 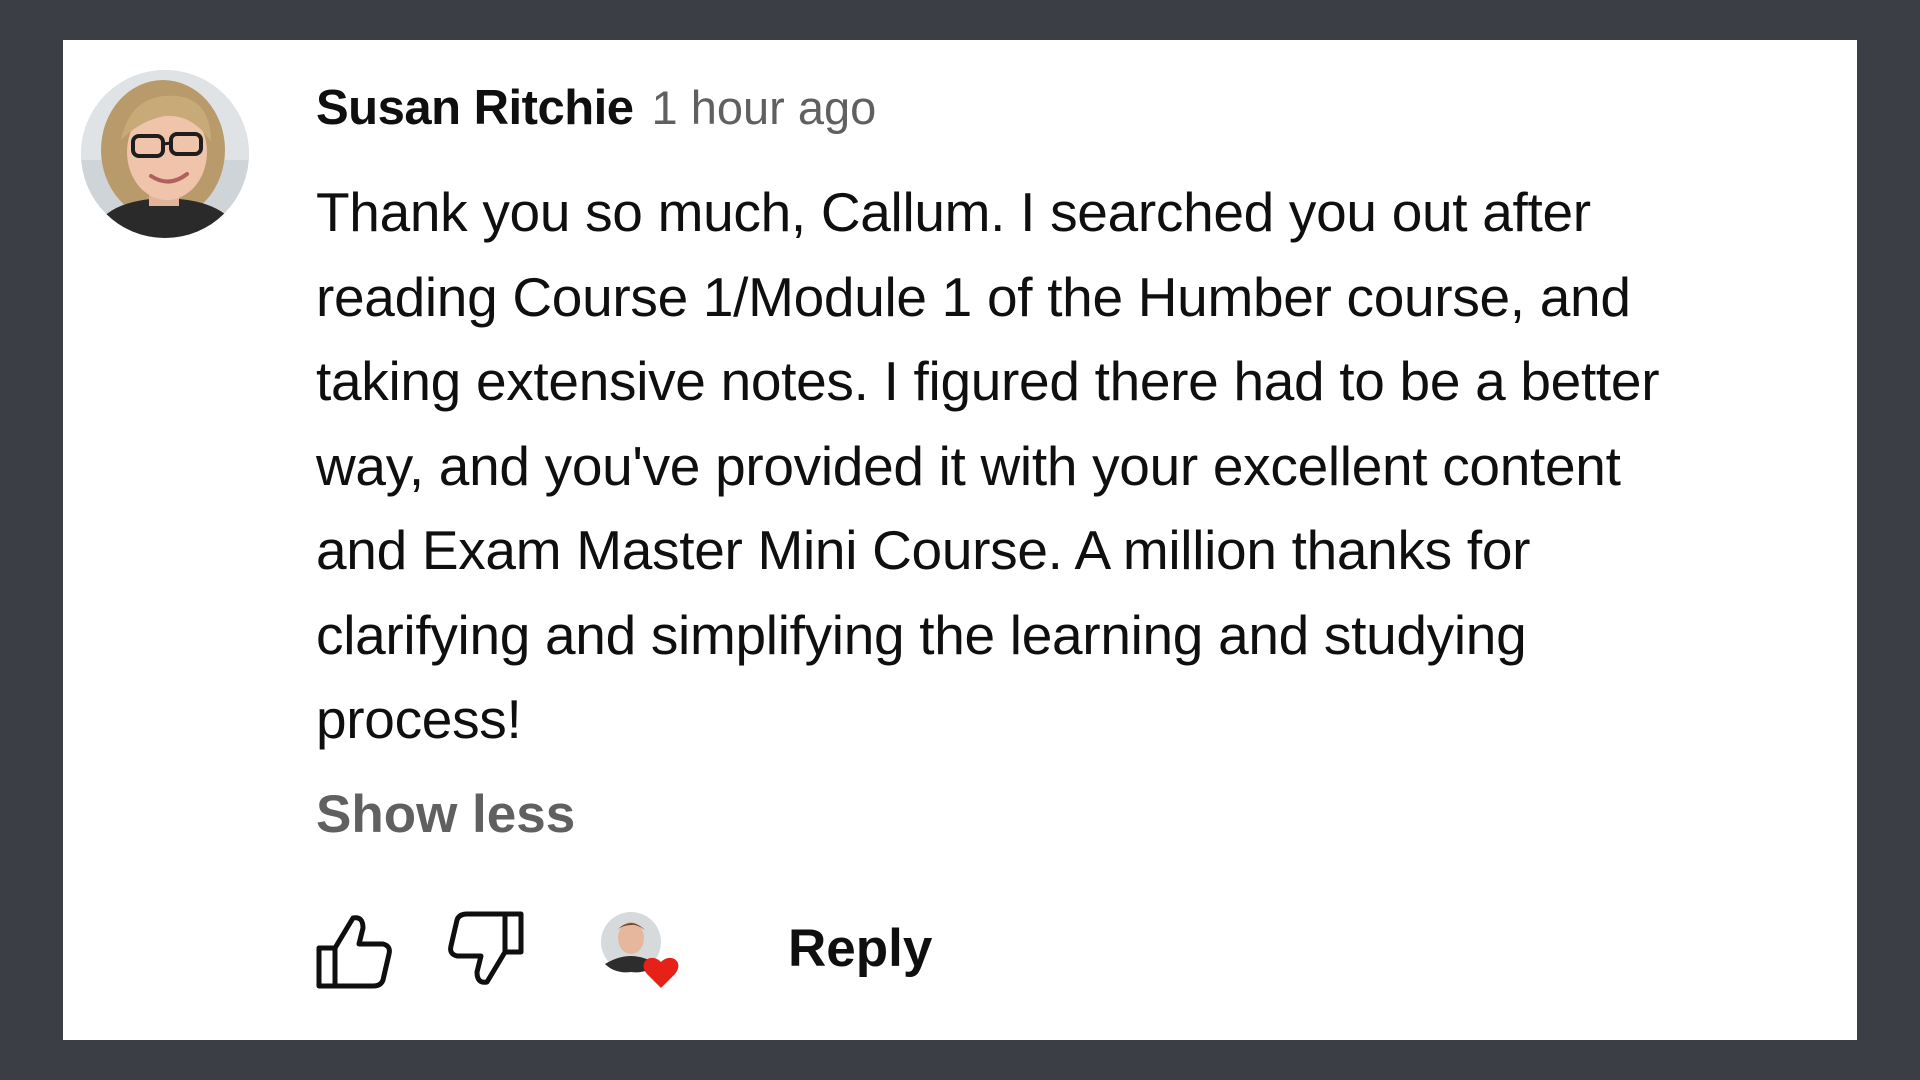 What do you see at coordinates (419, 719) in the screenshot?
I see `comment-text-line: process!` at bounding box center [419, 719].